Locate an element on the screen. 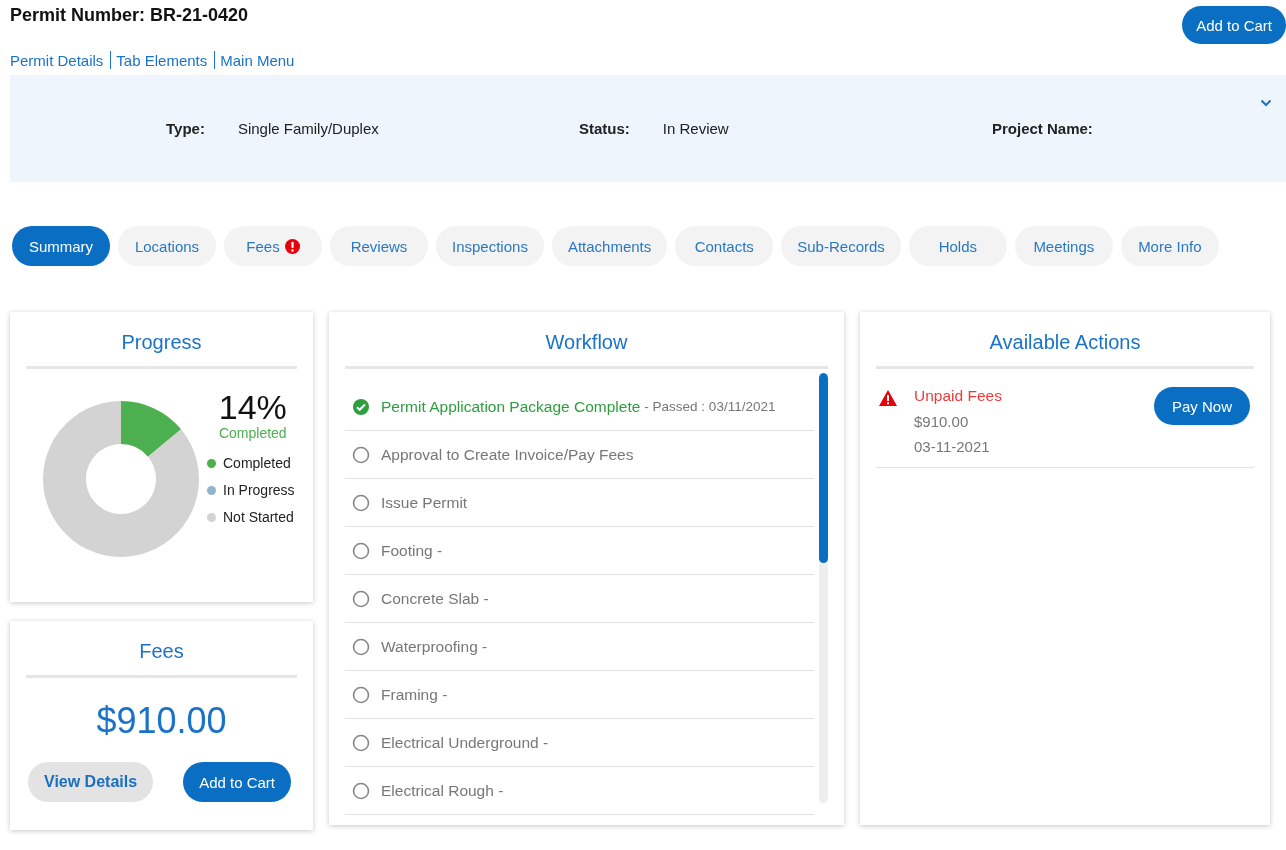  legend-label: Completed is located at coordinates (257, 463).